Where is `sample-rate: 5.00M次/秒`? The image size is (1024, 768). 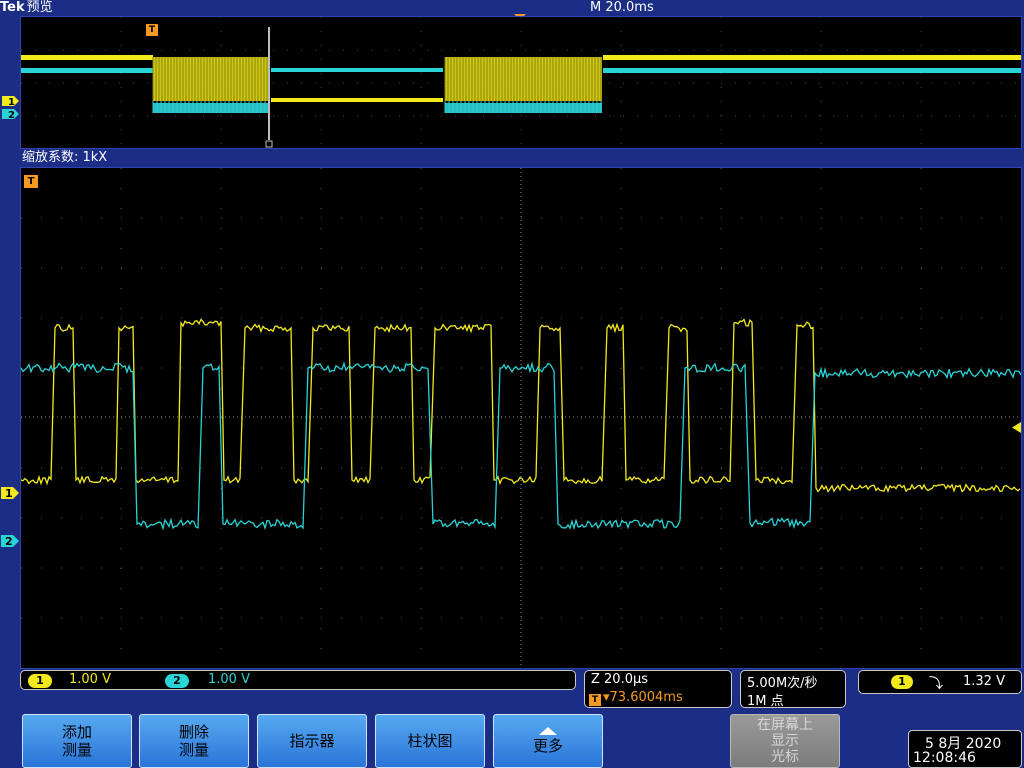
sample-rate: 5.00M次/秒 is located at coordinates (782, 683).